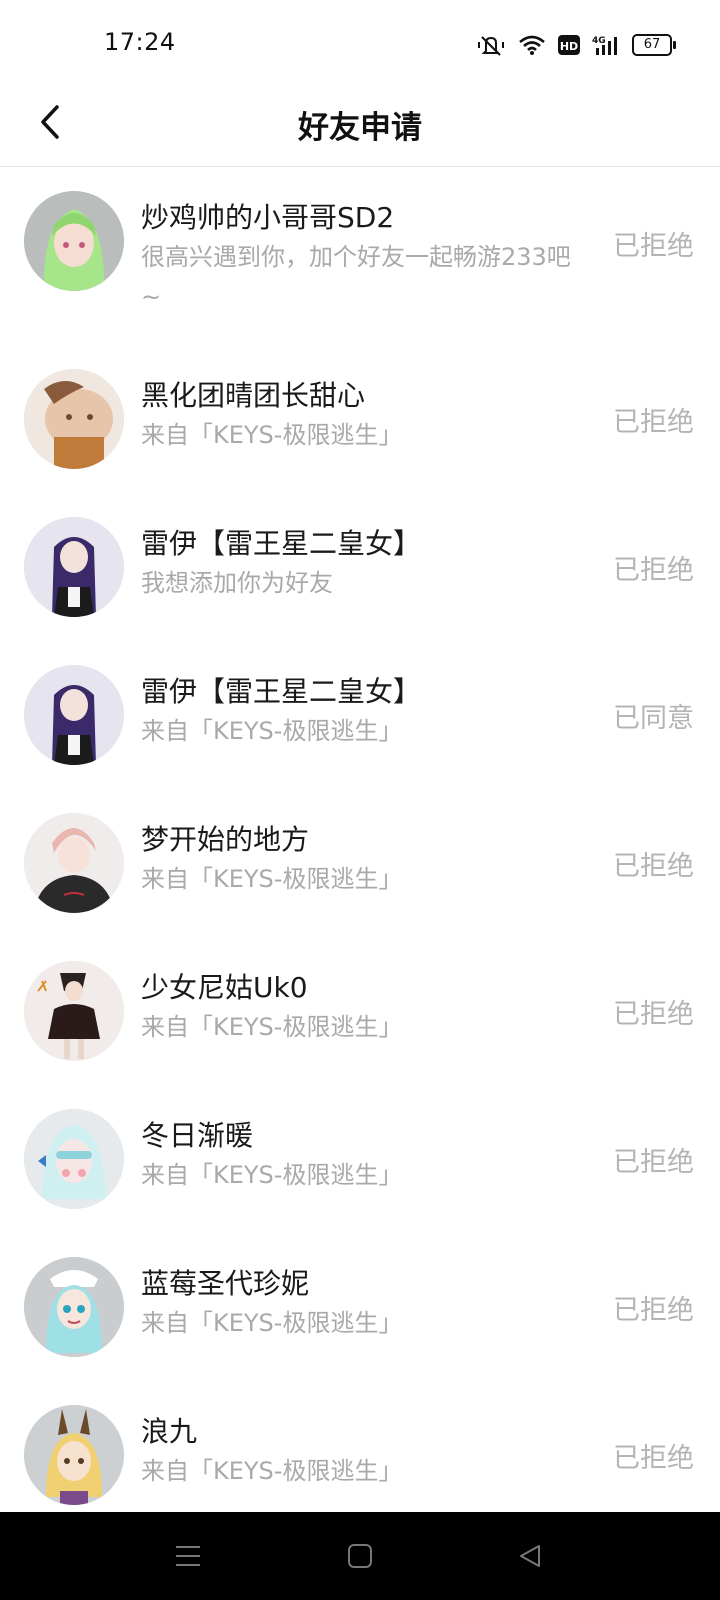 The image size is (720, 1600). I want to click on request-text: 雷伊【雷王星二皇女】 我想添加你为好友, so click(361, 564).